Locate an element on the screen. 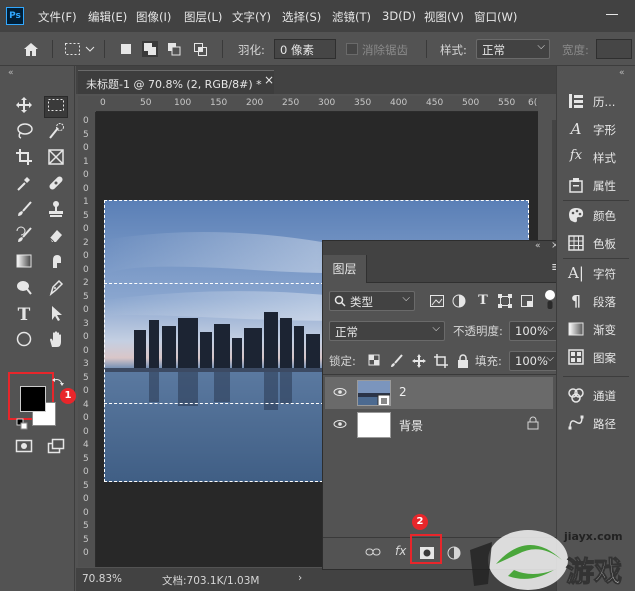 Image resolution: width=635 pixels, height=591 pixels. vertical-ruler: 0 5 0 1 0 0 1 5 0 2 0 0 2 5 0 3 0 0 3 5 0 4 0 0 4 5 0 5 0 0 5 5 0 is located at coordinates (87, 339).